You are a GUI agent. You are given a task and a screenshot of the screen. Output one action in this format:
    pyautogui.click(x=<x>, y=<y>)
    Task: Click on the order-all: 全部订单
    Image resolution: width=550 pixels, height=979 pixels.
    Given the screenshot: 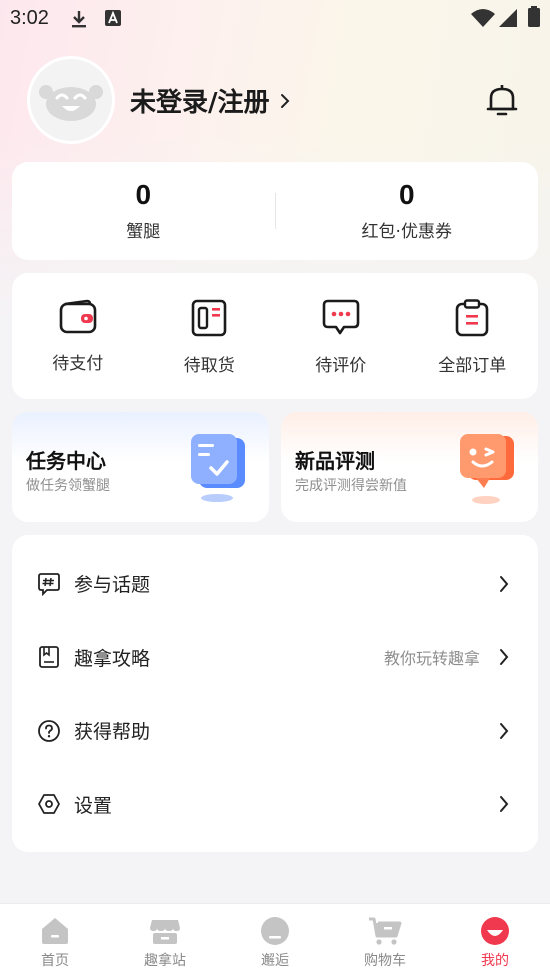 What is the action you would take?
    pyautogui.click(x=473, y=336)
    